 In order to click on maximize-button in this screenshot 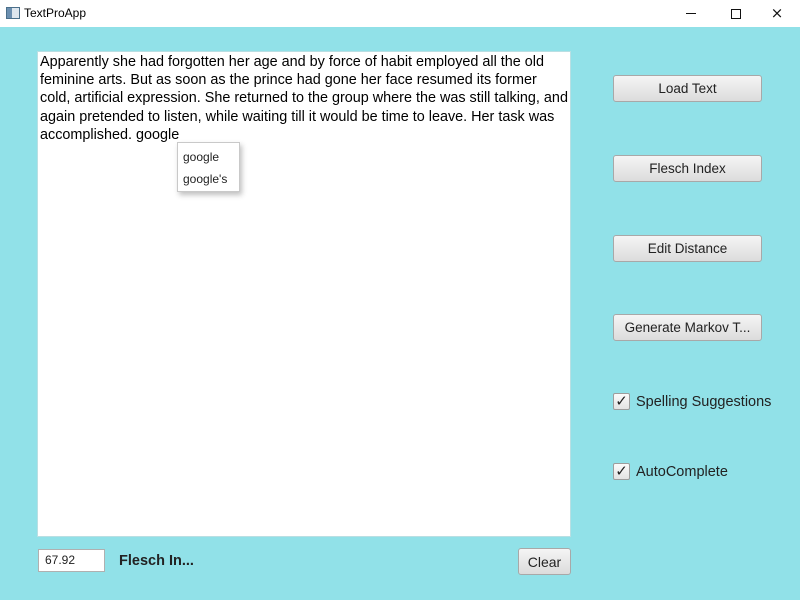, I will do `click(736, 13)`.